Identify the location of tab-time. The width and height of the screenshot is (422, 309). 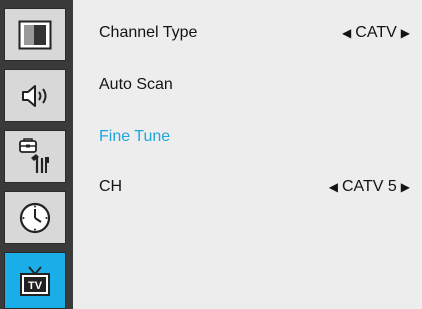
(35, 217).